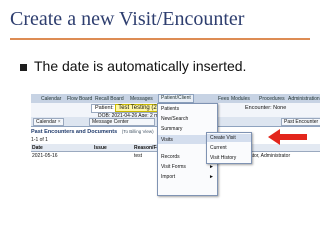  I want to click on nav-modules: Modules, so click(240, 99).